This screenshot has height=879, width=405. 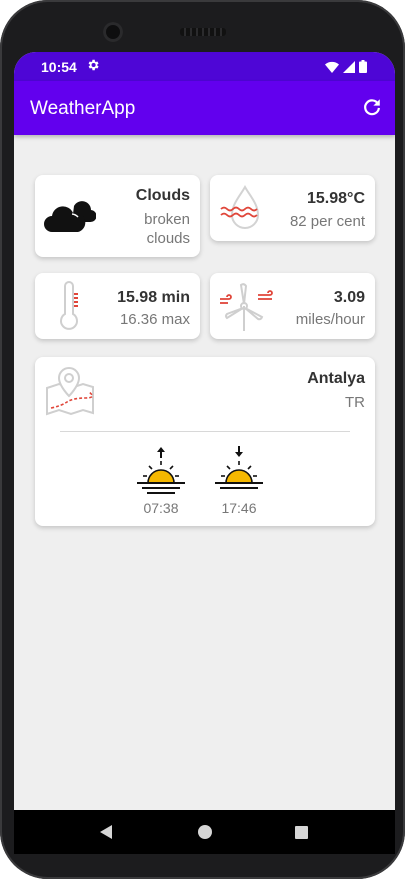 I want to click on temperature-max: 16.36 max, so click(x=154, y=319).